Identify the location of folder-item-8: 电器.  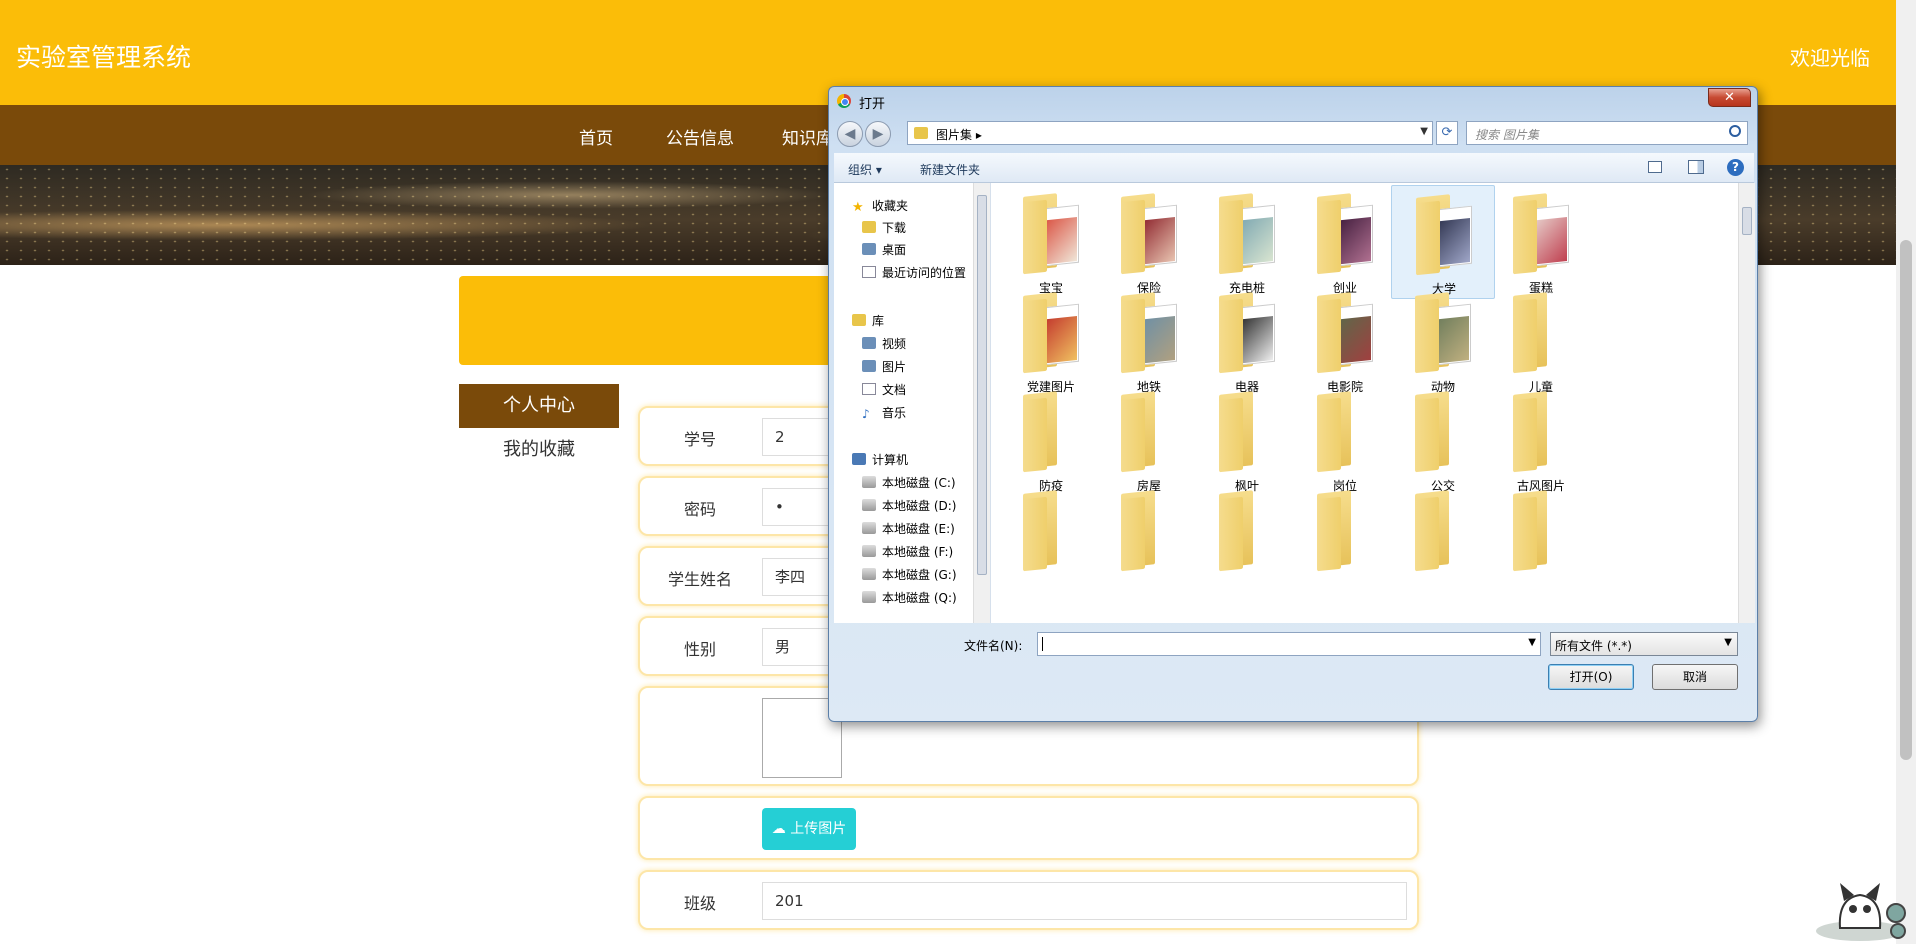
(1247, 341).